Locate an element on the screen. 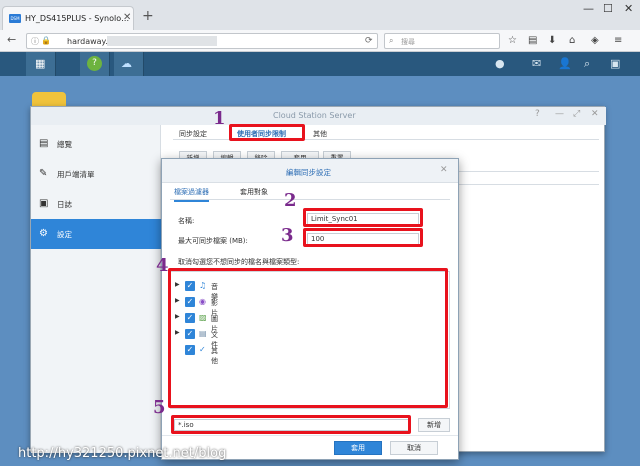  menu-icon: ≡ is located at coordinates (618, 40).